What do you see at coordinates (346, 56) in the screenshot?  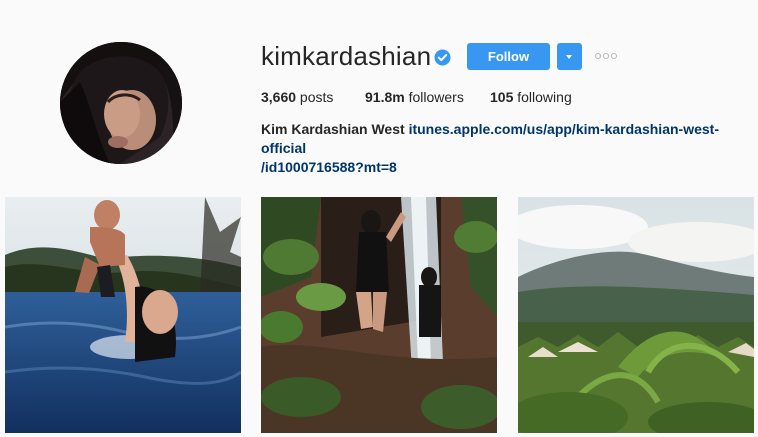 I see `profile-username: kimkardashian` at bounding box center [346, 56].